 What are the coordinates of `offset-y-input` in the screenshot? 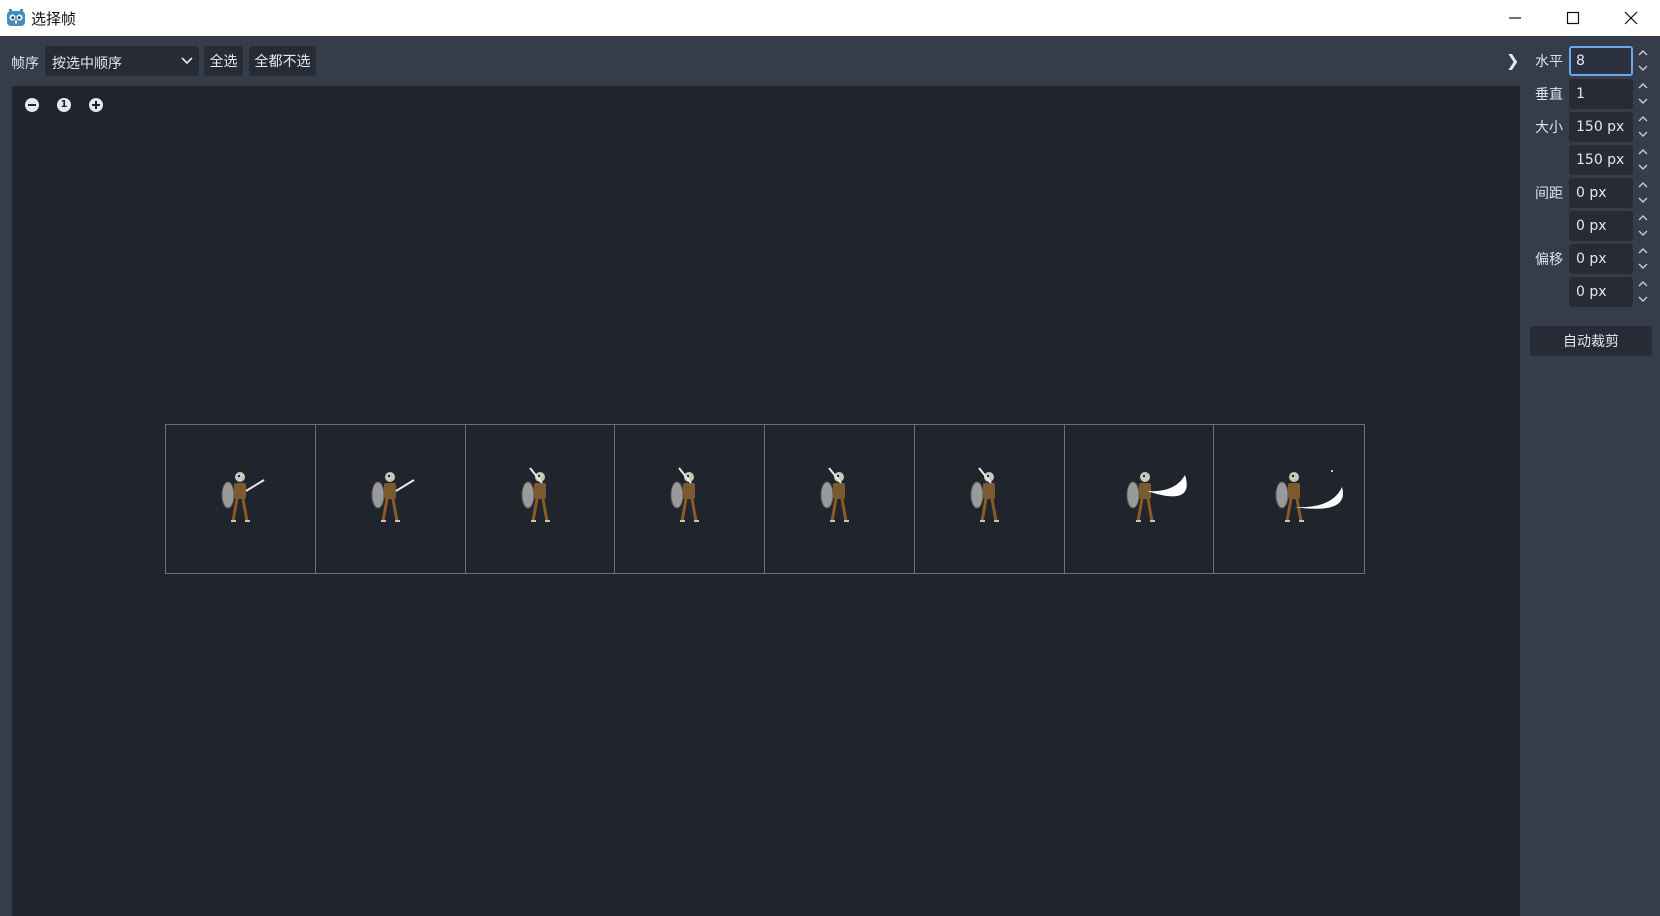 It's located at (1601, 292).